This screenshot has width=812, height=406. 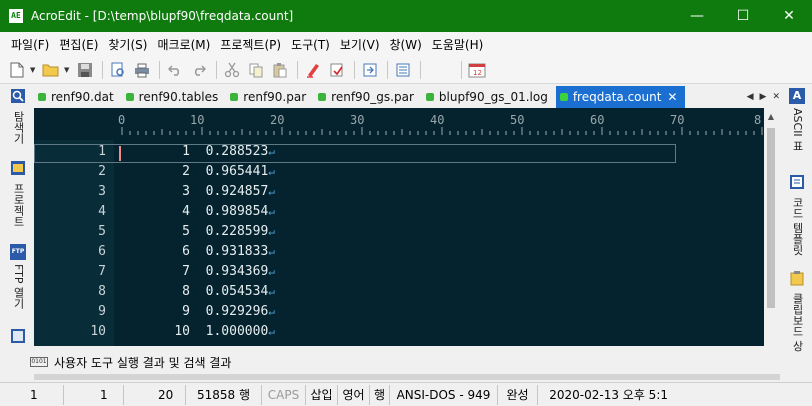 What do you see at coordinates (444, 394) in the screenshot?
I see `status-encoding: ANSI-DOS - 949` at bounding box center [444, 394].